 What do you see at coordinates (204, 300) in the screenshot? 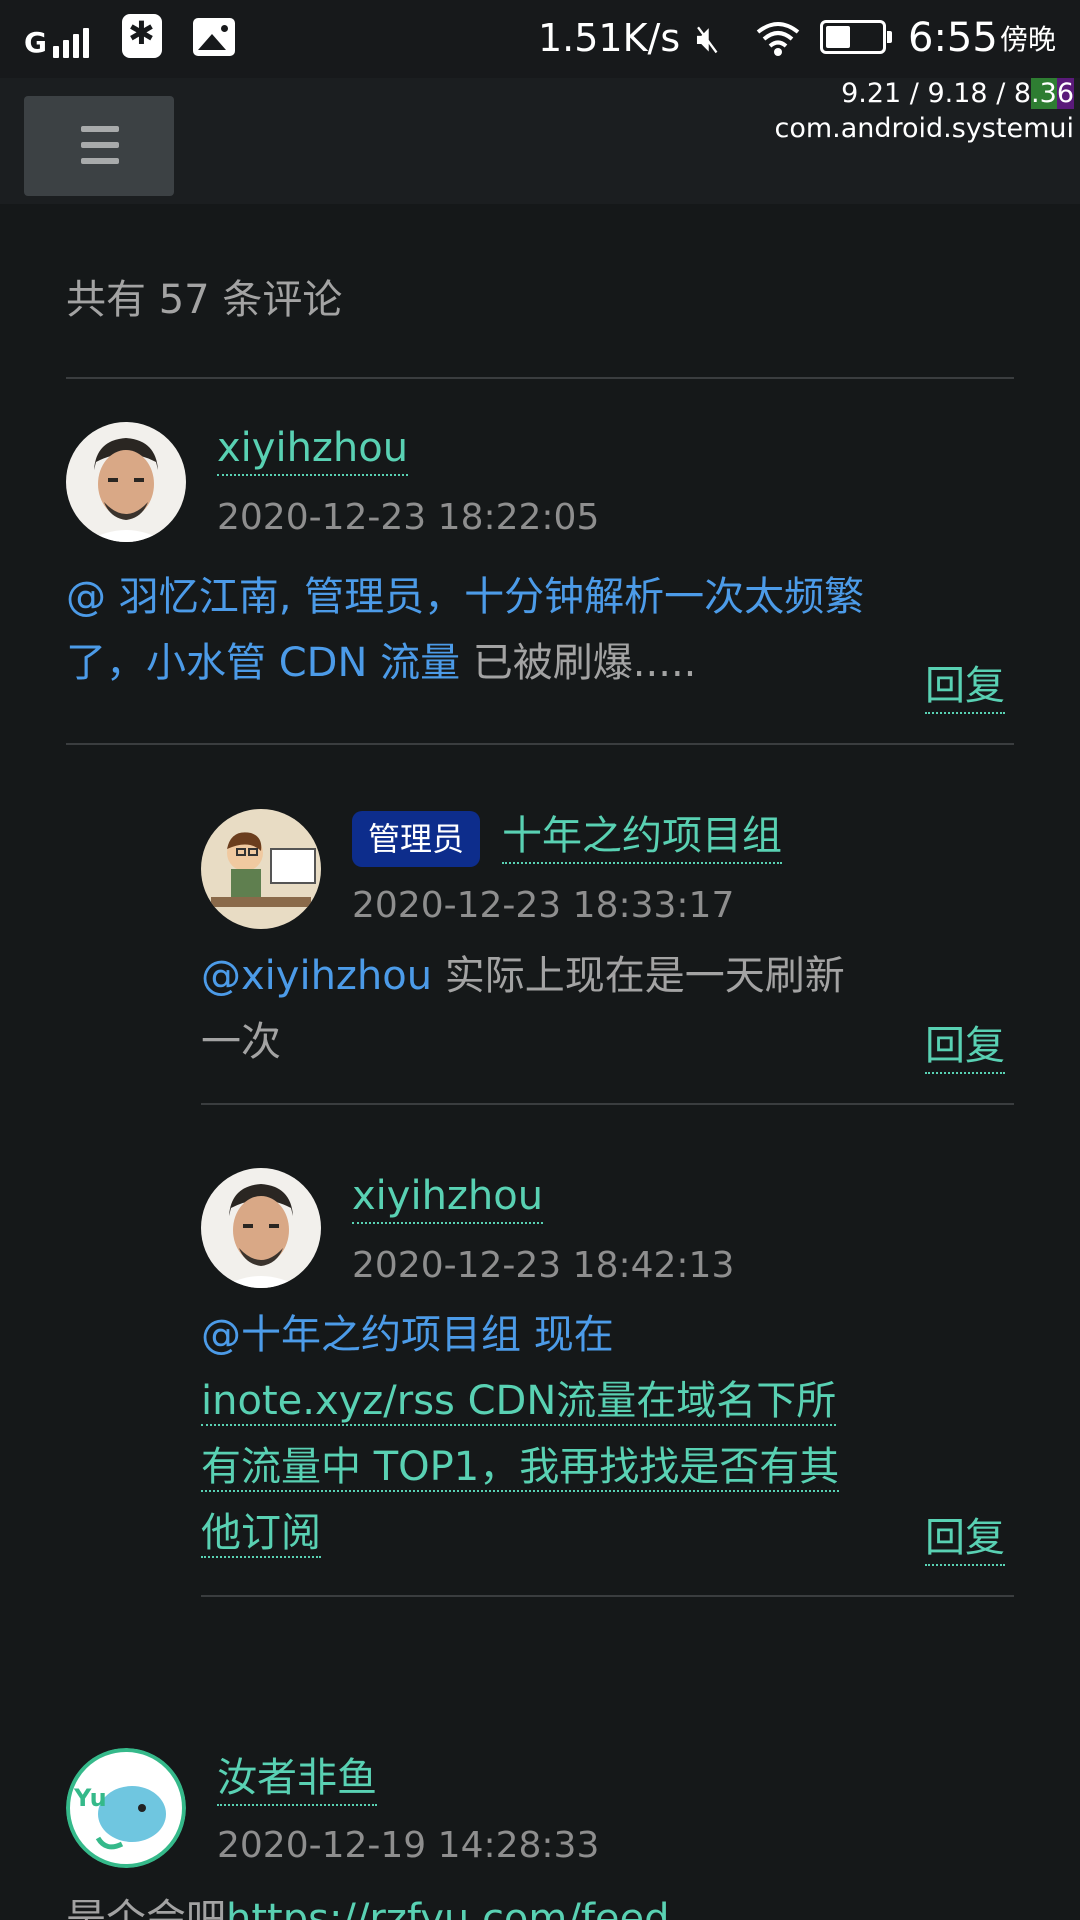
I see `comments-count: 共有 57 条评论` at bounding box center [204, 300].